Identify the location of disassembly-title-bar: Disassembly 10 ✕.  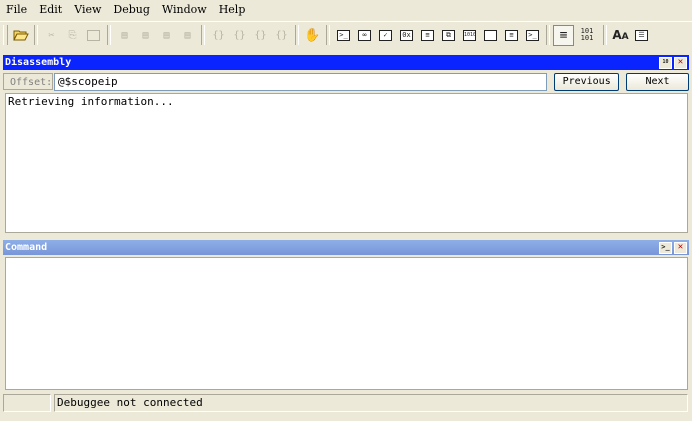
(346, 62).